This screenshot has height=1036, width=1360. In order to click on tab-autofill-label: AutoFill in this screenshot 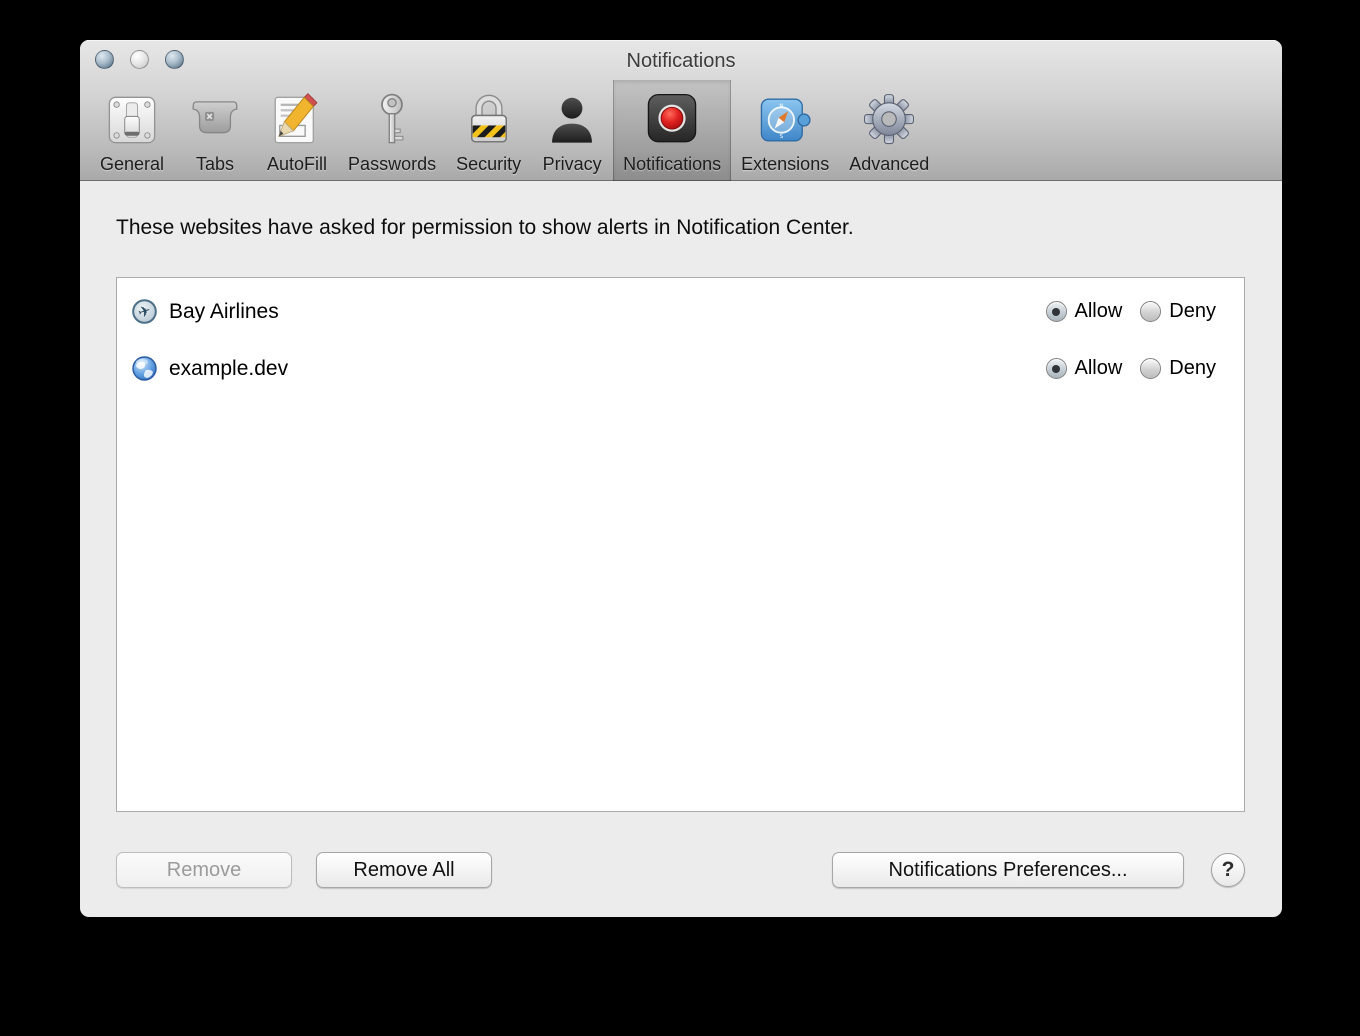, I will do `click(297, 164)`.